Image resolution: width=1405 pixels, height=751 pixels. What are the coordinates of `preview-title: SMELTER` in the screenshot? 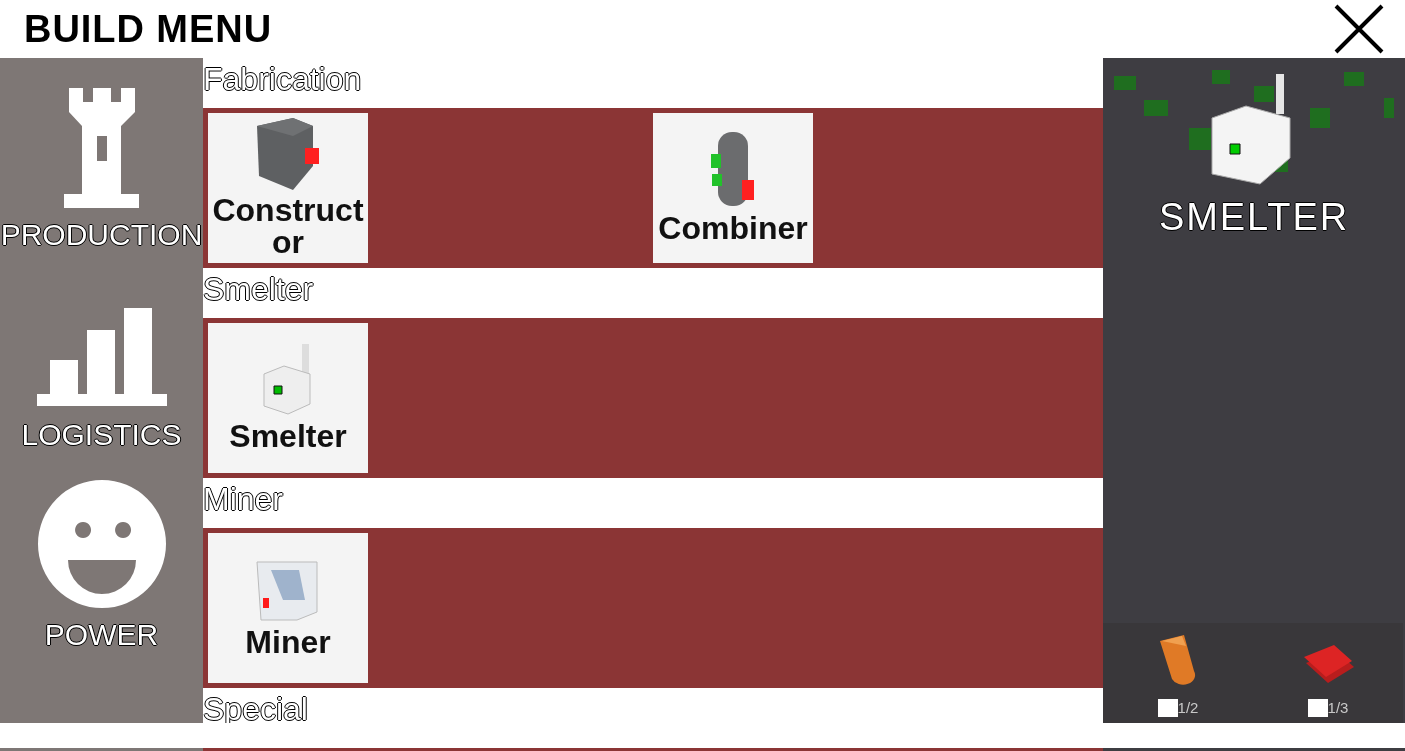 It's located at (1254, 217).